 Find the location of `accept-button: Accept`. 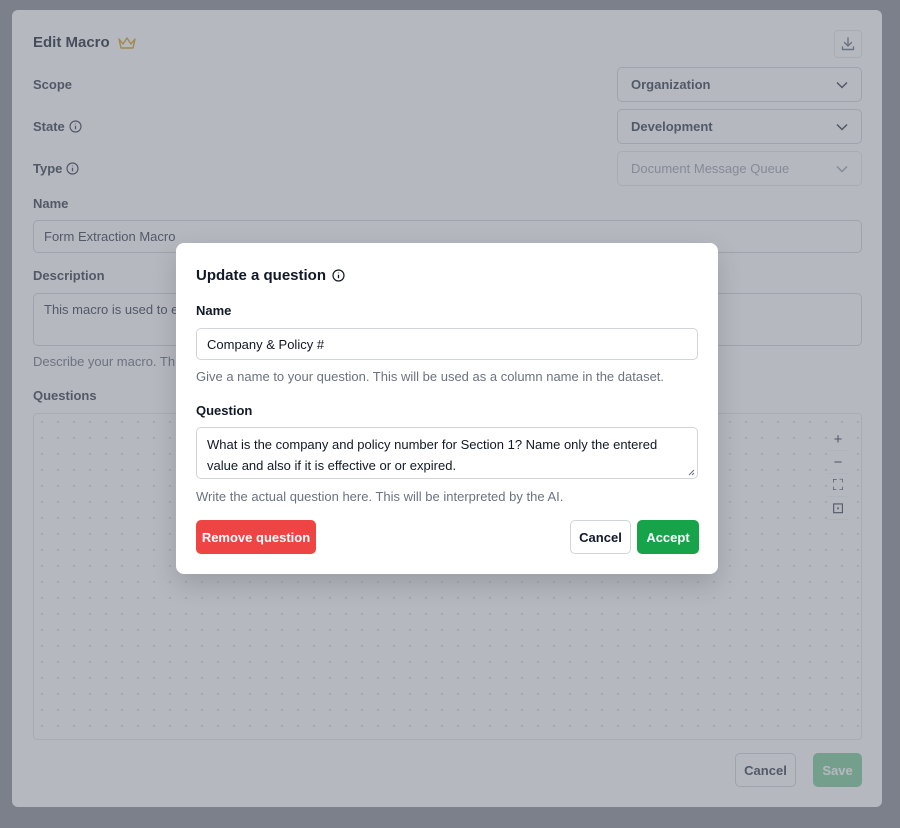

accept-button: Accept is located at coordinates (668, 537).